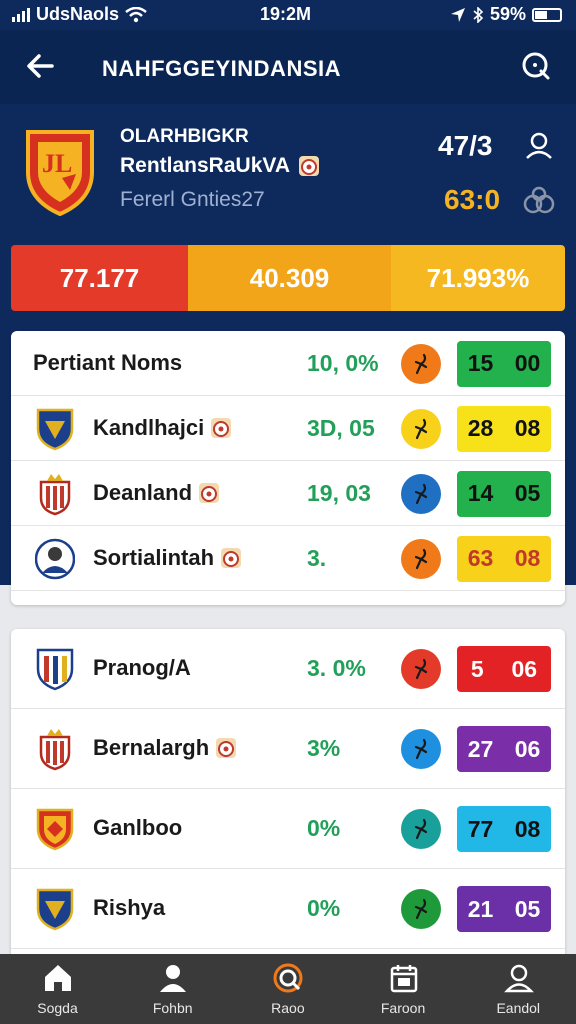  What do you see at coordinates (151, 747) in the screenshot?
I see `team-name-text: Bernalargh` at bounding box center [151, 747].